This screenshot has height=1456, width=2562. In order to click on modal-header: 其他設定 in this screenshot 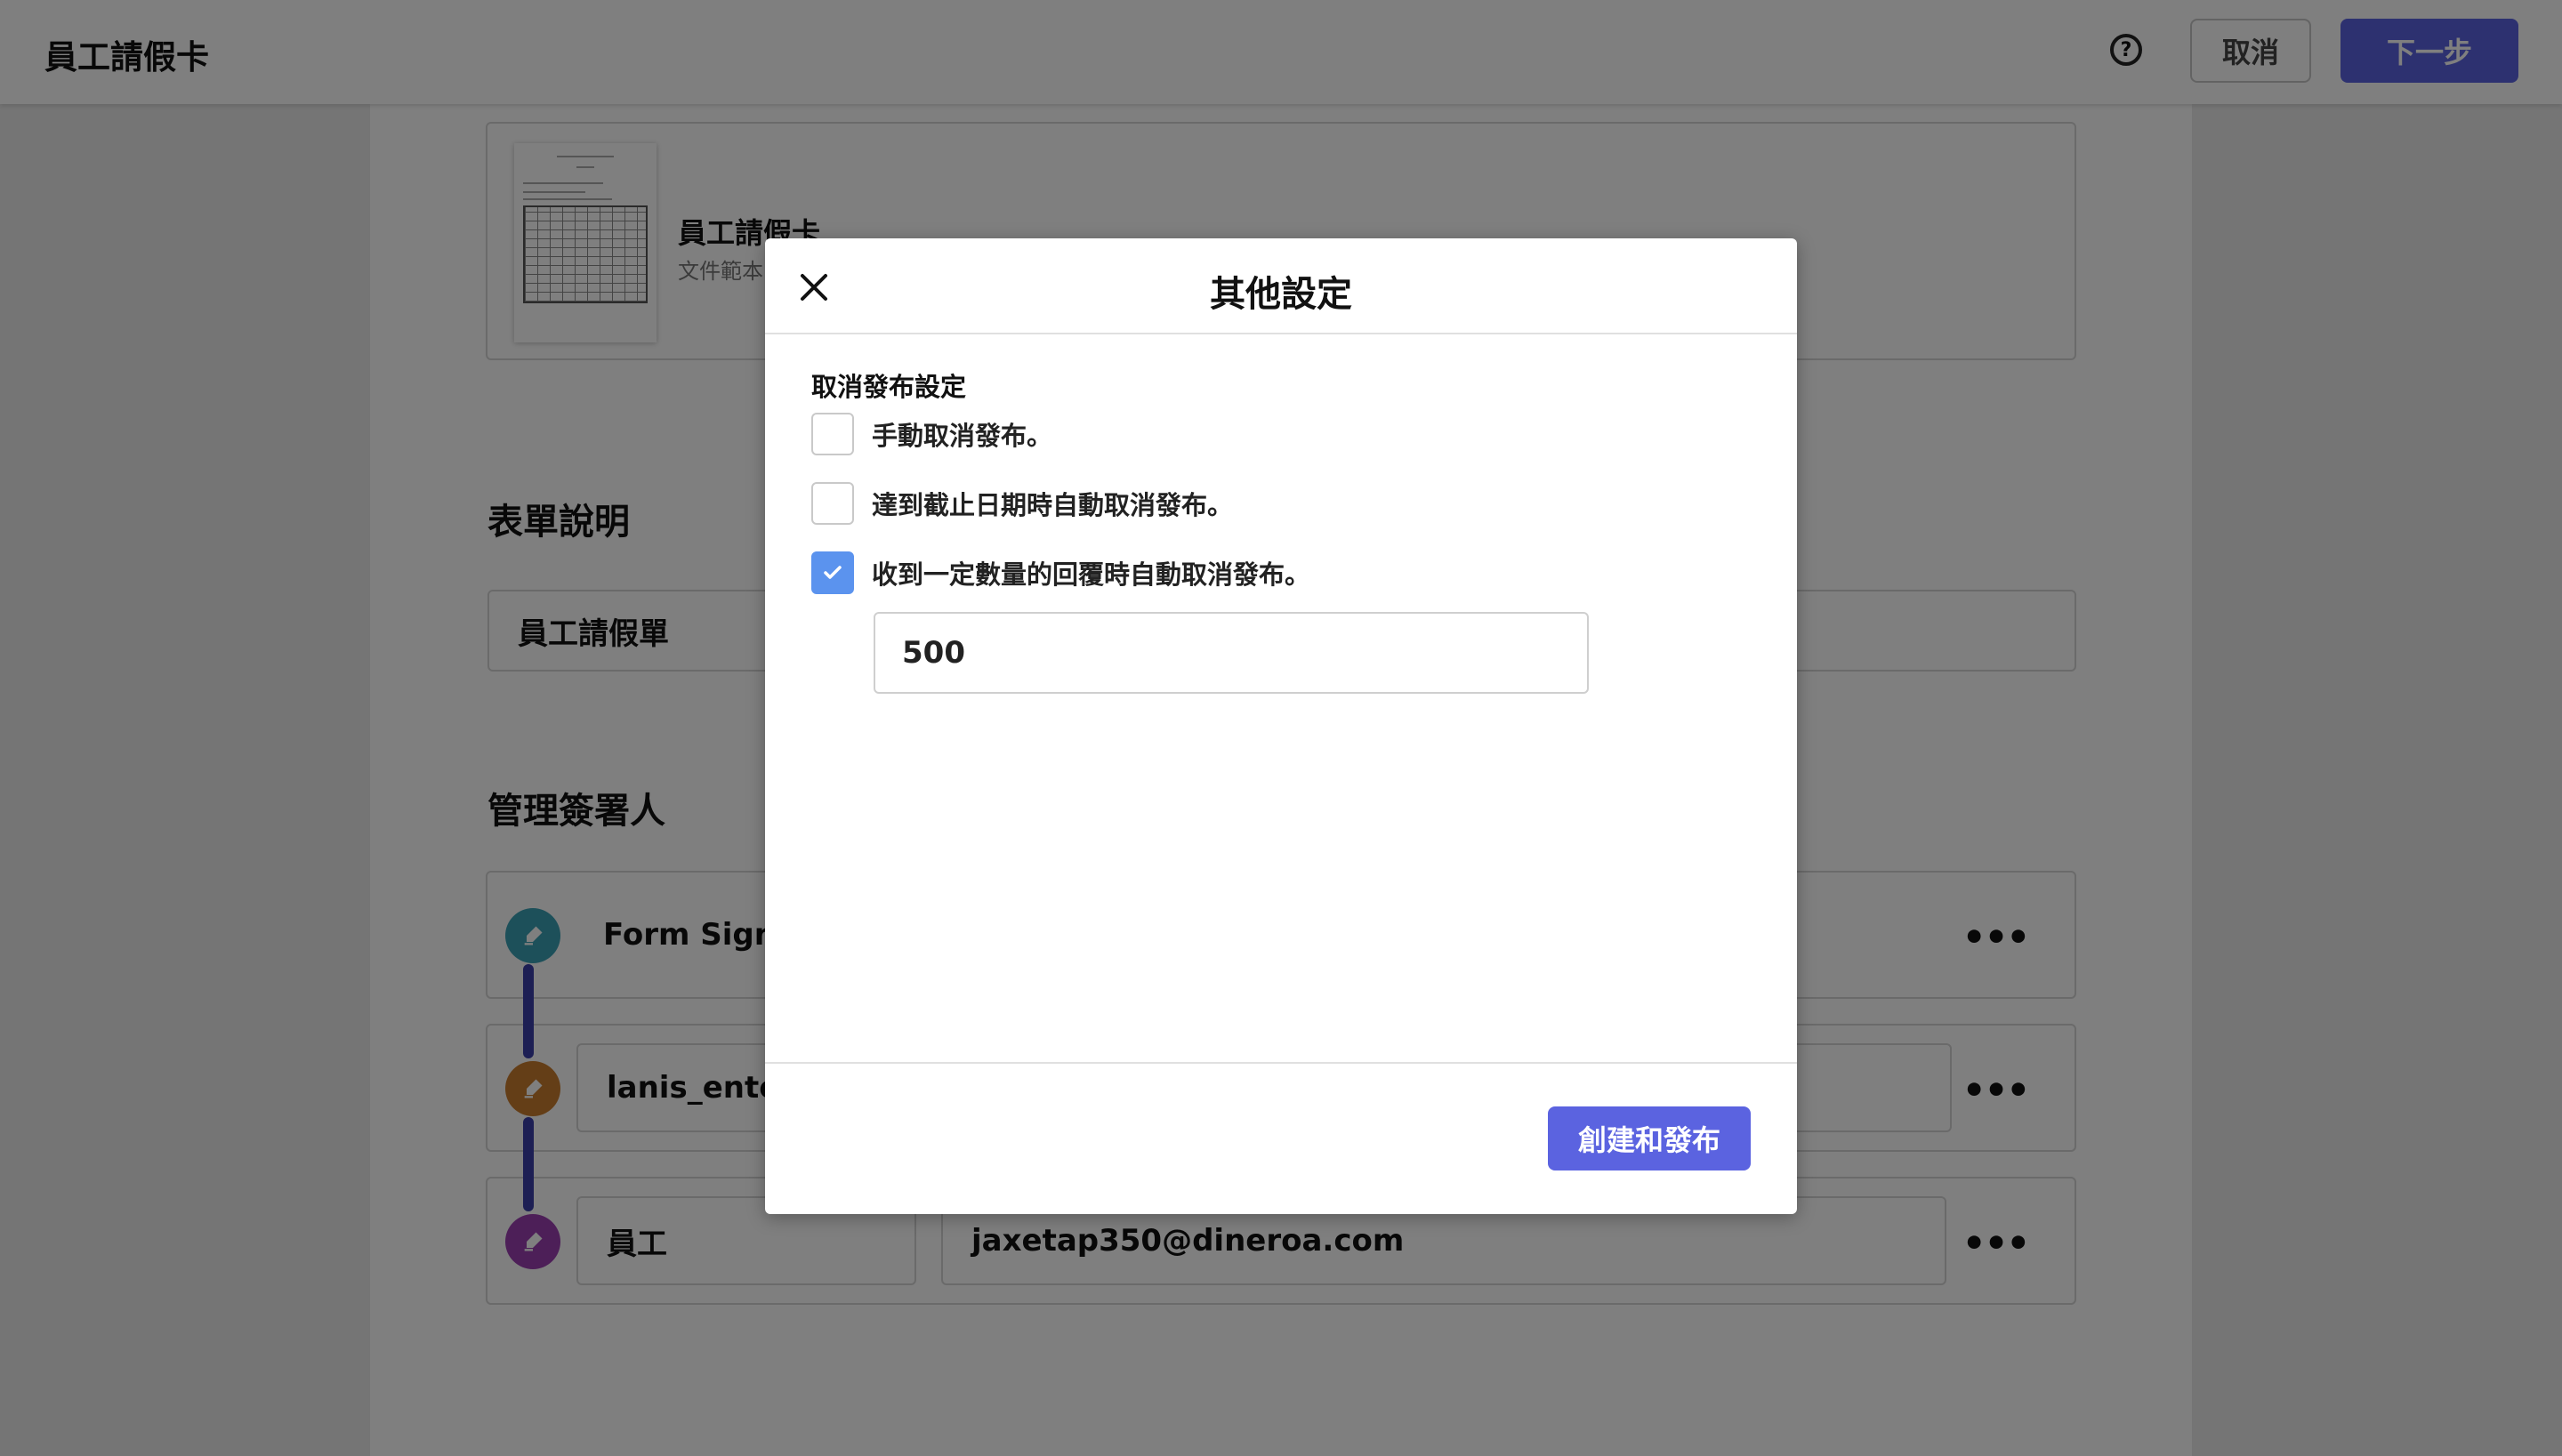, I will do `click(1281, 286)`.